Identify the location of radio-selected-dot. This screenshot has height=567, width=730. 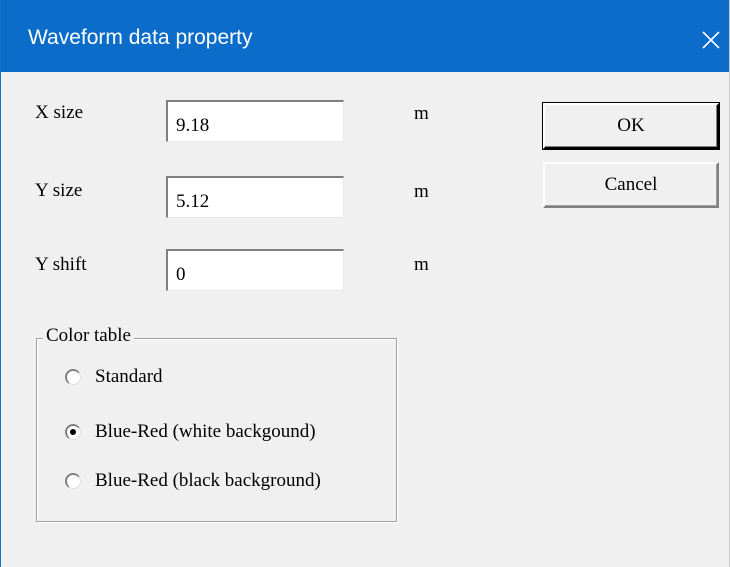
(73, 432).